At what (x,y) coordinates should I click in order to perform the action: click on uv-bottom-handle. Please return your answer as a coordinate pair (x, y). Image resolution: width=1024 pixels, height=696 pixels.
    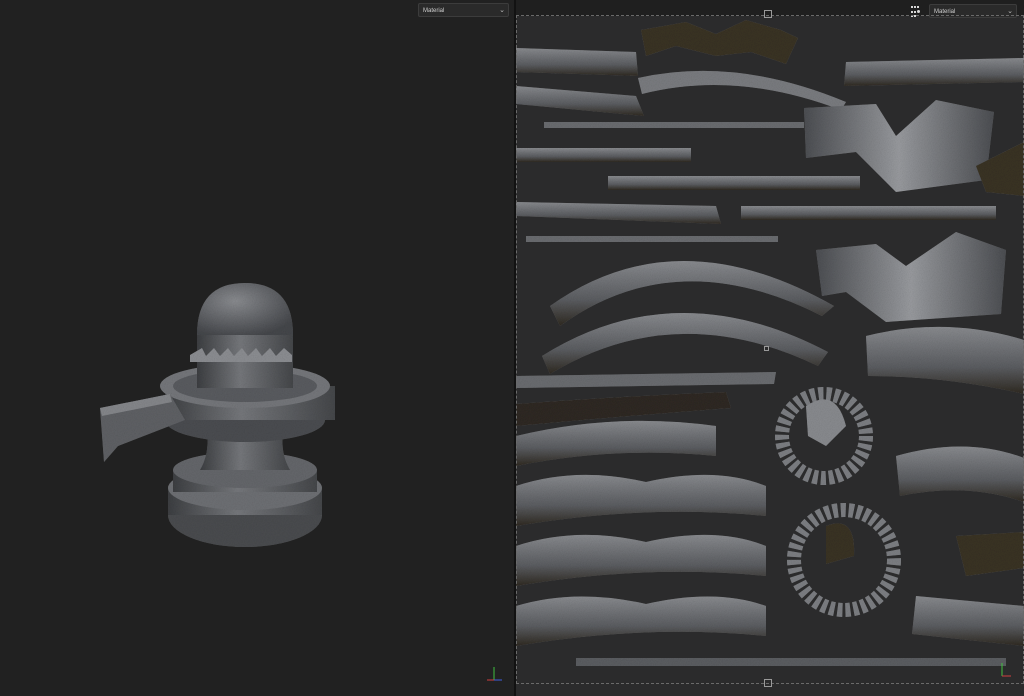
    Looking at the image, I should click on (768, 683).